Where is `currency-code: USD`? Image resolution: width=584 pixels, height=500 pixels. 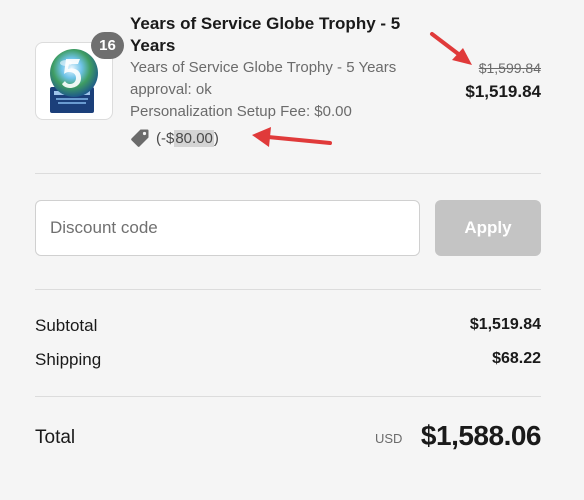 currency-code: USD is located at coordinates (389, 438).